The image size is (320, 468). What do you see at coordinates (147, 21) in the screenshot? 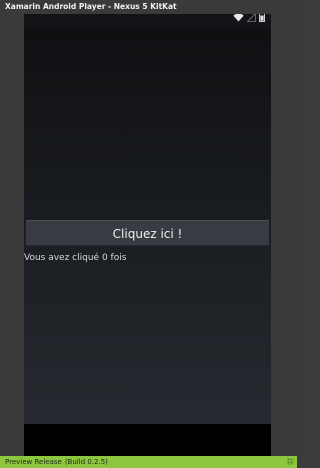
I see `android-status-bar` at bounding box center [147, 21].